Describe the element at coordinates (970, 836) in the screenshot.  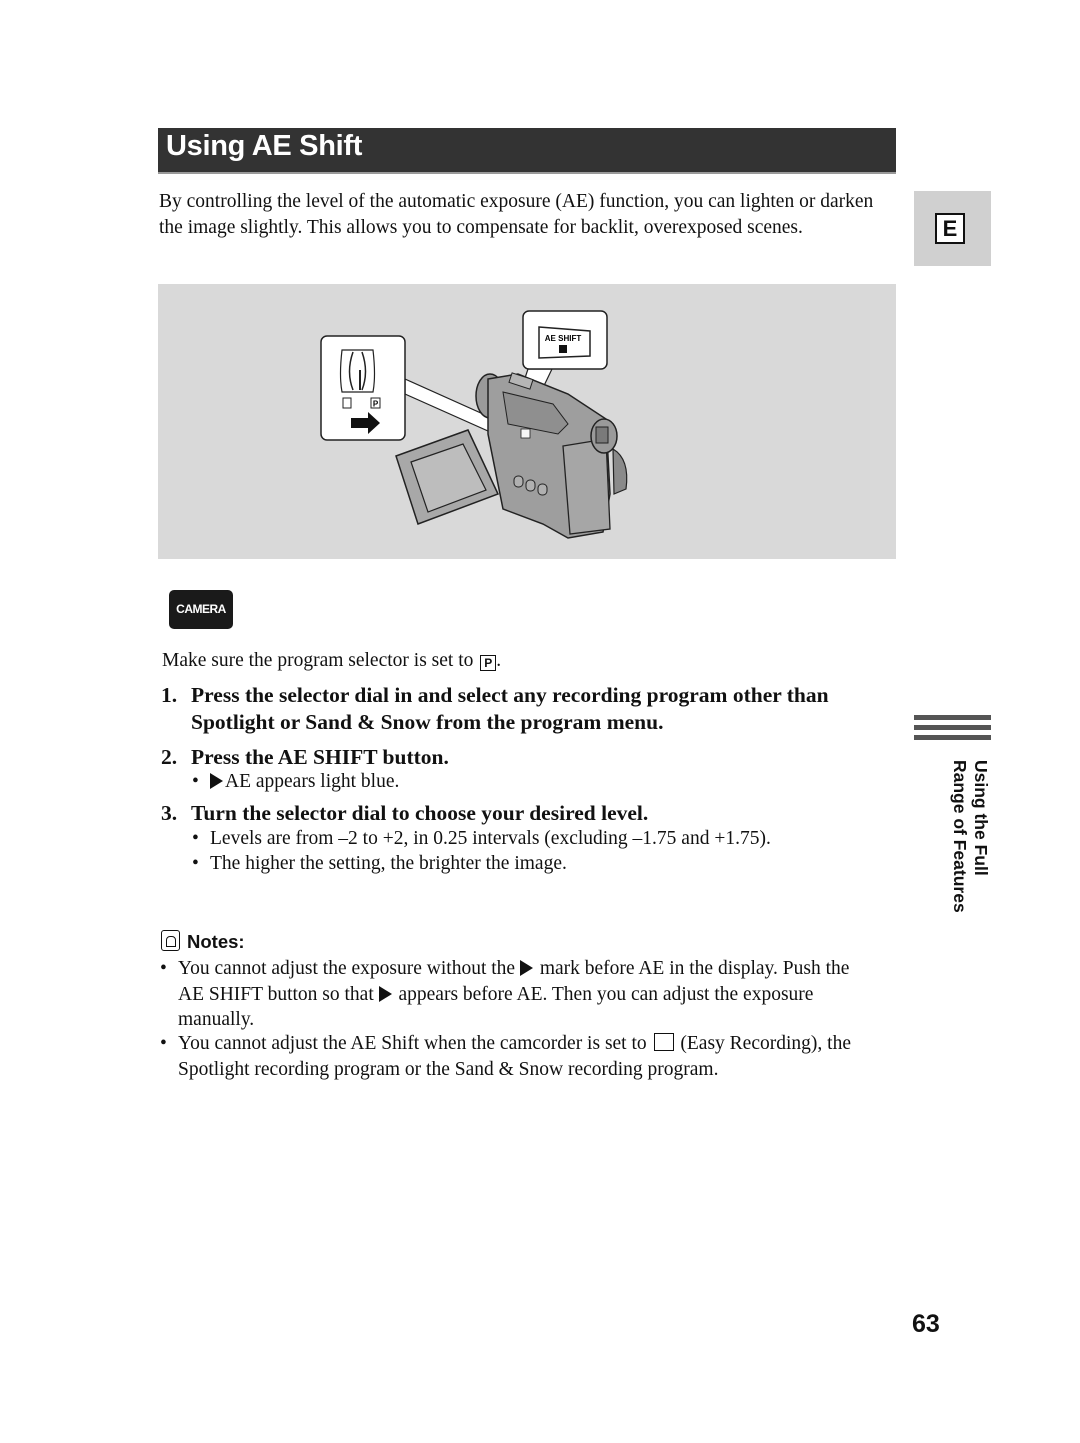
I see `section-label: Using the Full Range of Features` at that location.